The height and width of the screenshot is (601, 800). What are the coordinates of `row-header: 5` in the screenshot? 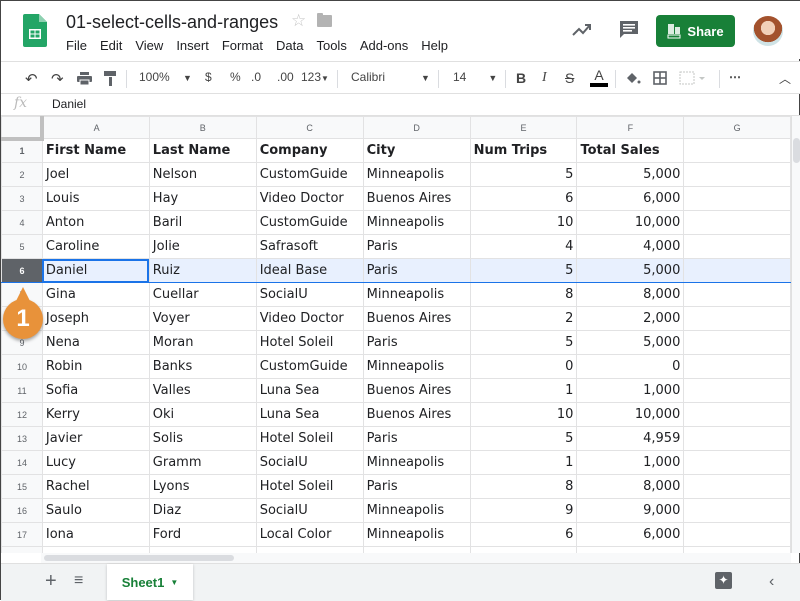 It's located at (22, 246).